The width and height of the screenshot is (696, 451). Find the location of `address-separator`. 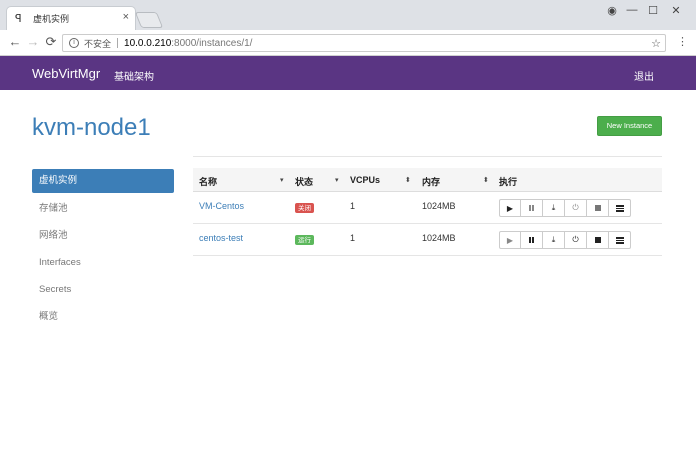

address-separator is located at coordinates (118, 43).